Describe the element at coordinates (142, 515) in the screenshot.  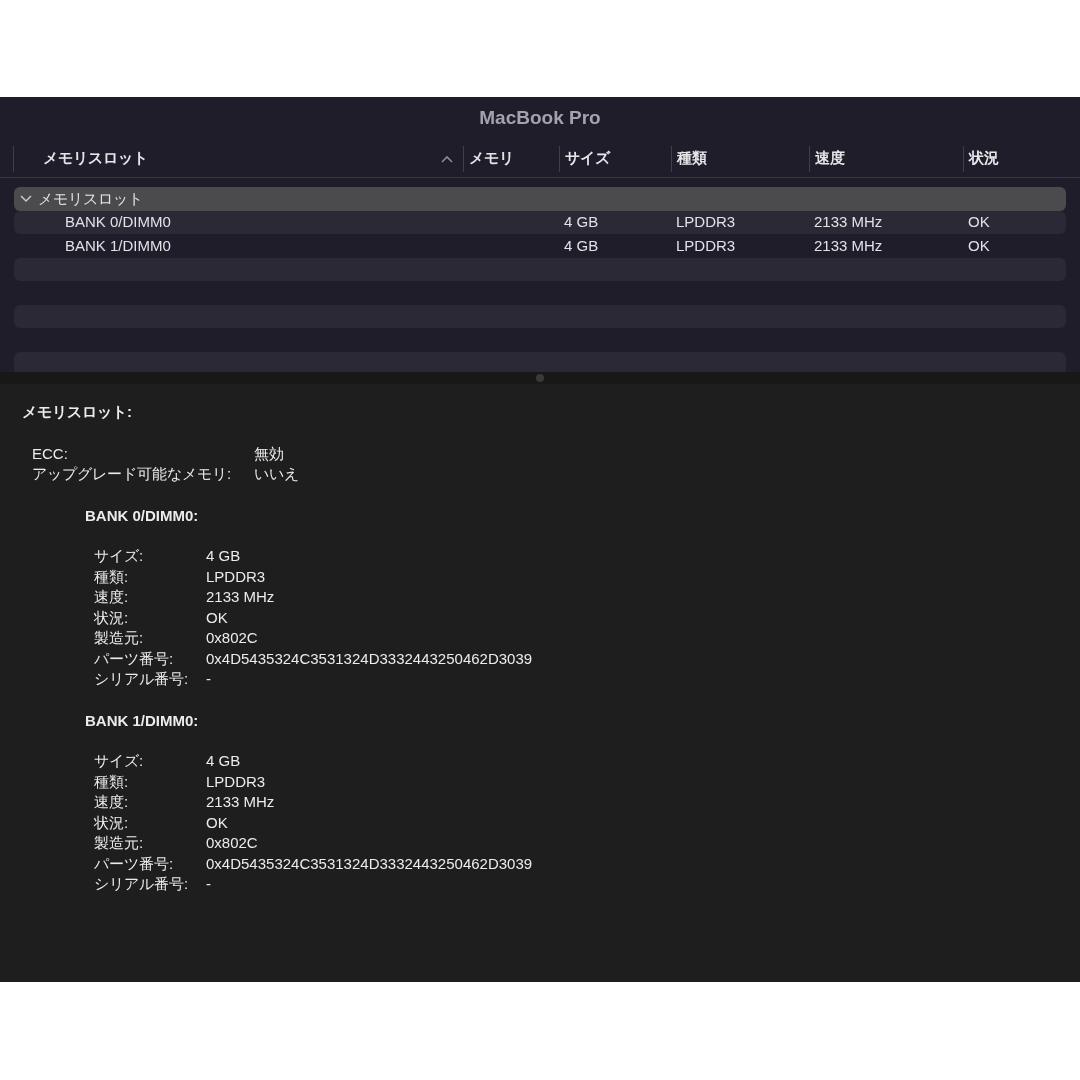
I see `bank-heading: BANK 0/DIMM0:` at that location.